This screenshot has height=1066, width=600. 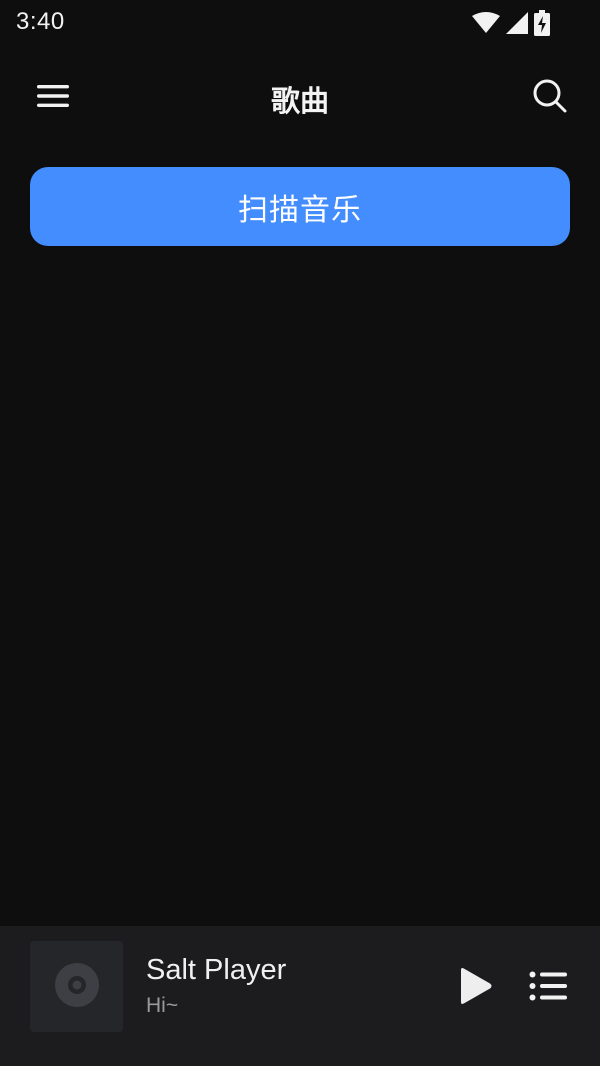 What do you see at coordinates (300, 24) in the screenshot?
I see `status-bar: 3:40` at bounding box center [300, 24].